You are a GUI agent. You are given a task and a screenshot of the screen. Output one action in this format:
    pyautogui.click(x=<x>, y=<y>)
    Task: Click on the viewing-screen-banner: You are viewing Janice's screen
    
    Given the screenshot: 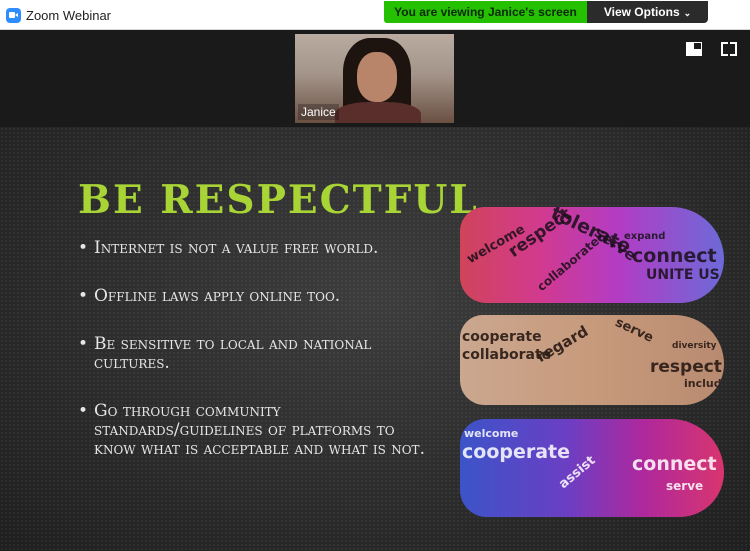 What is the action you would take?
    pyautogui.click(x=485, y=12)
    